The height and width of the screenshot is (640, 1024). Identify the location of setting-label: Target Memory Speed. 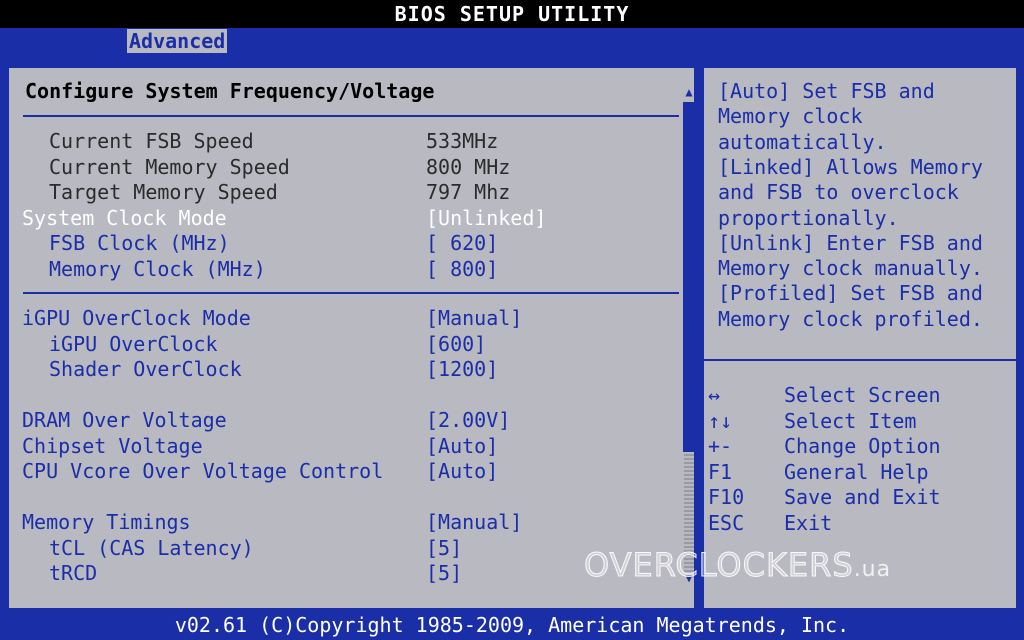
(163, 192).